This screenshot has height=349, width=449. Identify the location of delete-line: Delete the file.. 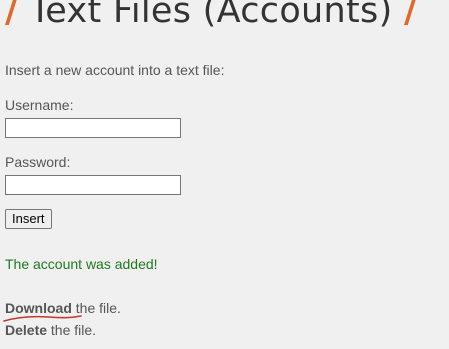
(50, 330).